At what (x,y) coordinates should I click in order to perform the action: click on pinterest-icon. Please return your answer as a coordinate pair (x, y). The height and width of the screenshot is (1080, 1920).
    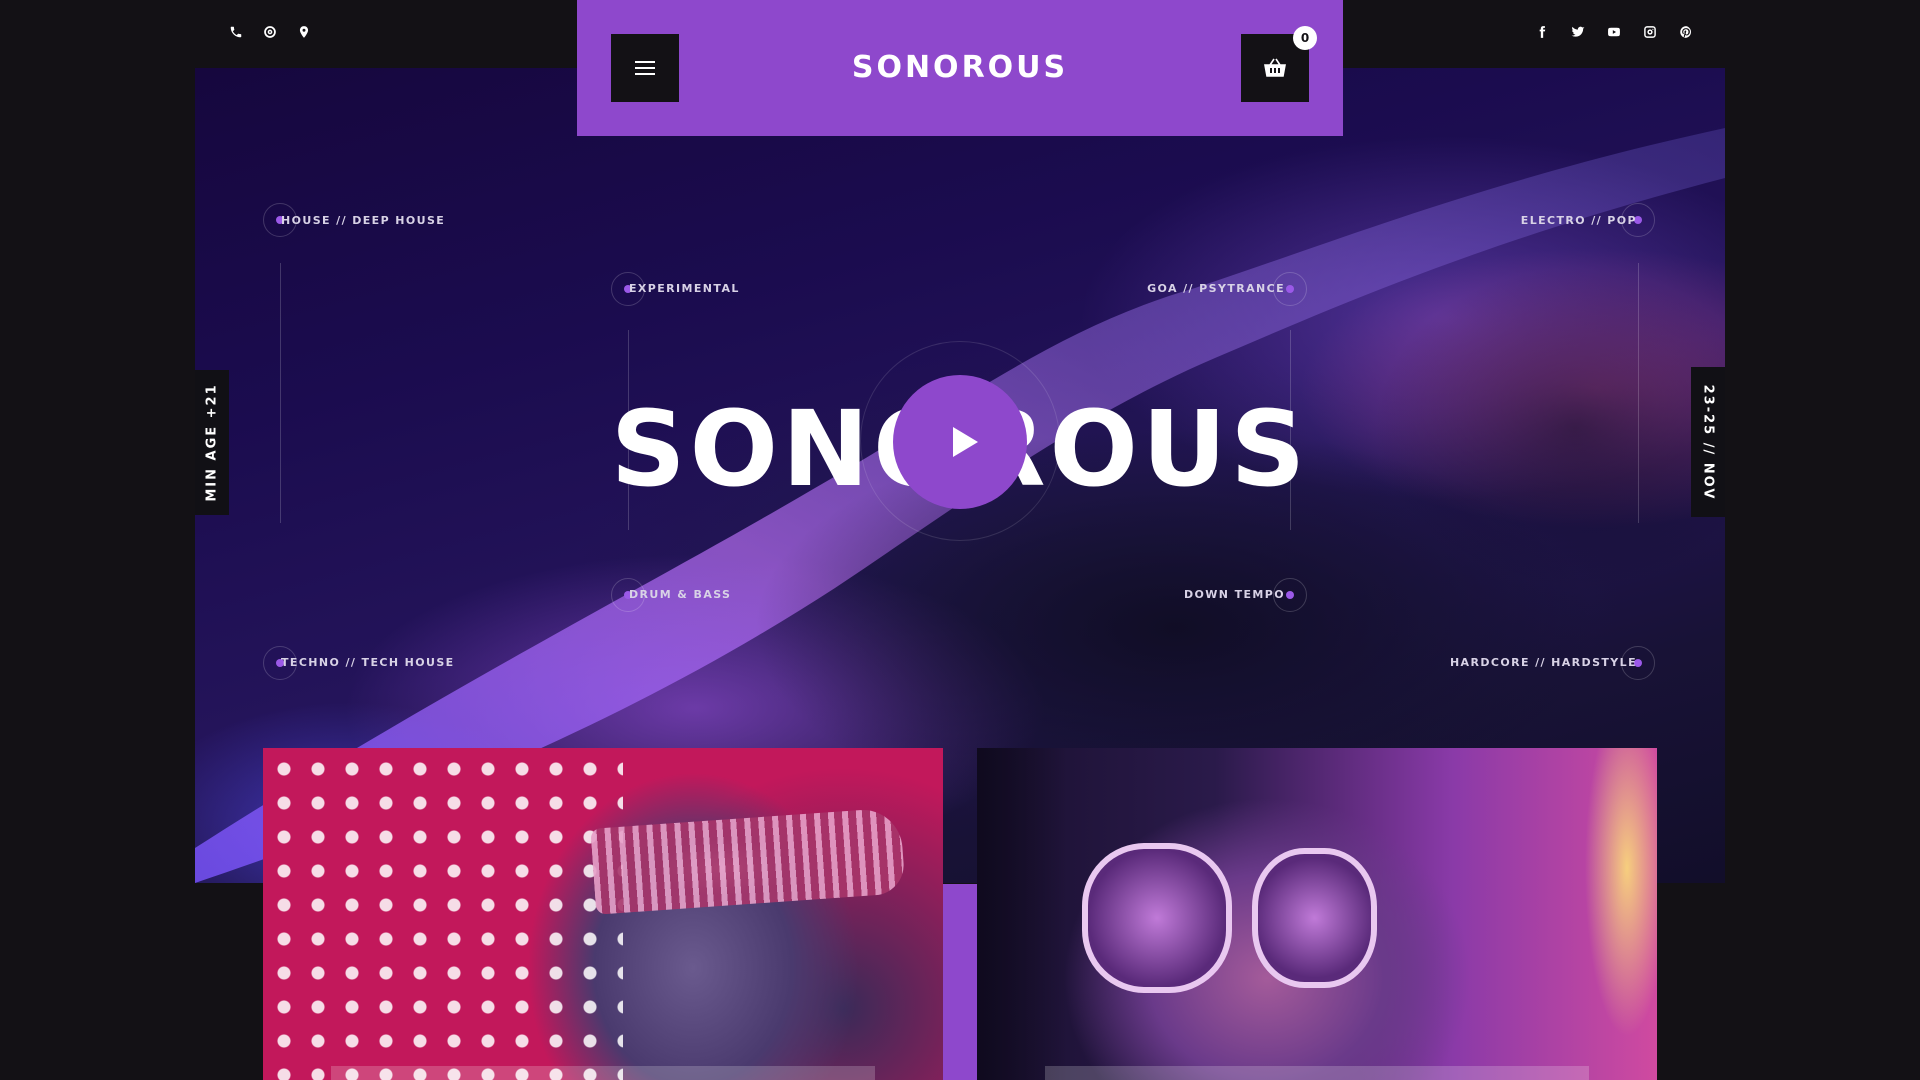
    Looking at the image, I should click on (1686, 32).